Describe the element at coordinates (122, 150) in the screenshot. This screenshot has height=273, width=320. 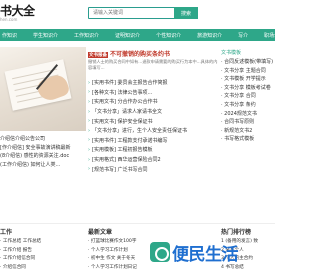
I see `list-item-text: [实用模板] 工程初报告模板` at that location.